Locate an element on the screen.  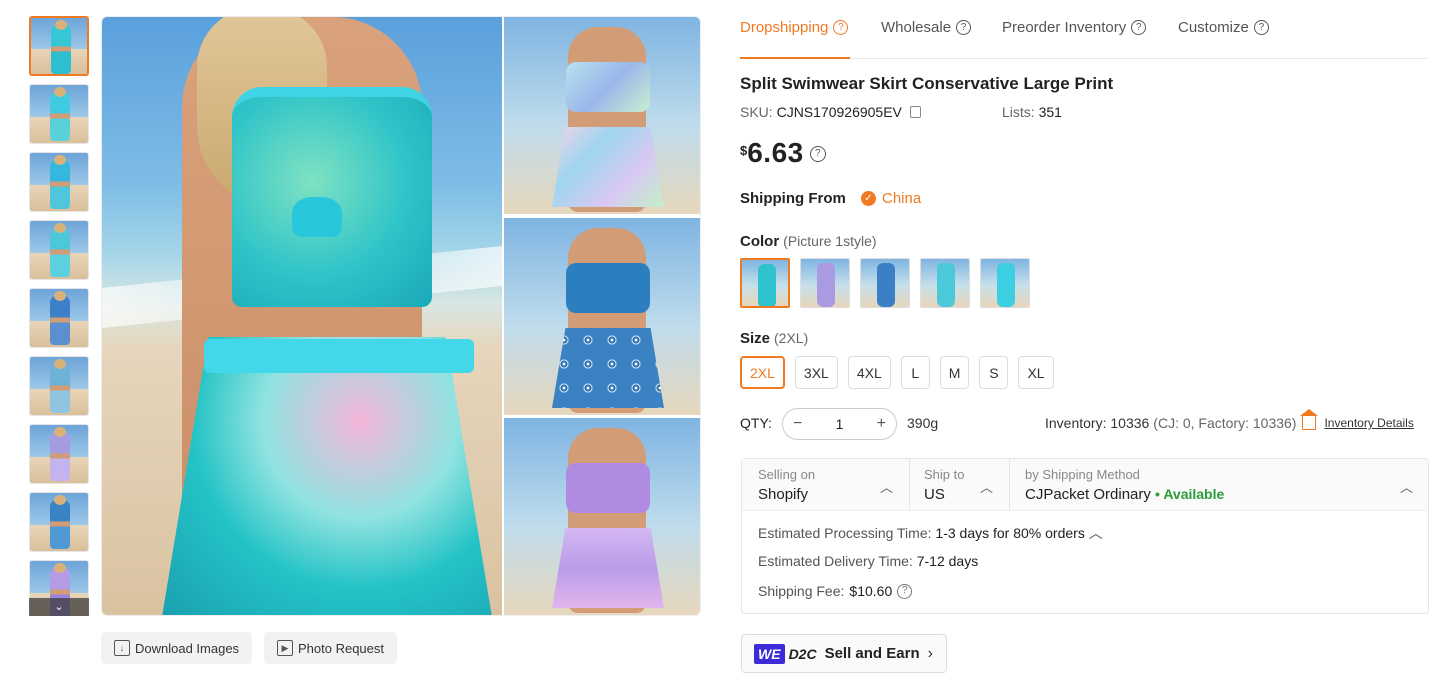
availability-status: • Available is located at coordinates (1190, 494).